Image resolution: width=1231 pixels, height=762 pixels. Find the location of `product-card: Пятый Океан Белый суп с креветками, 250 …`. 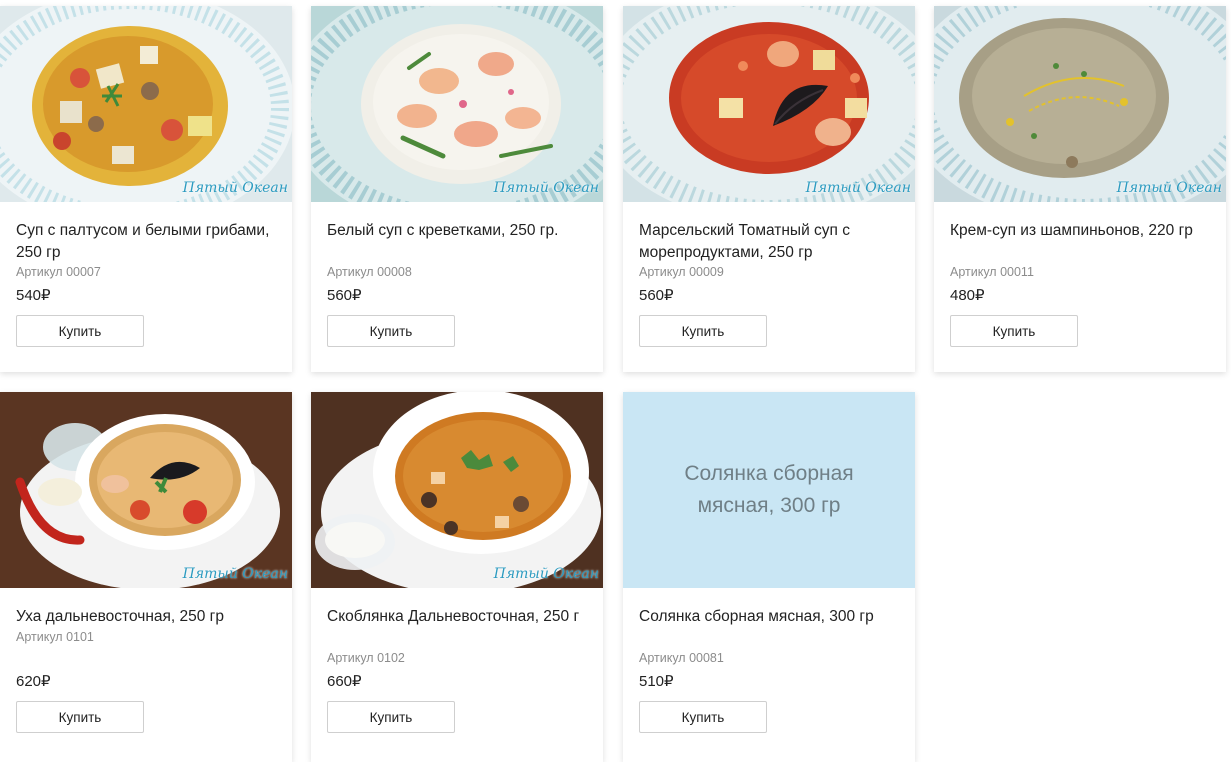

product-card: Пятый Океан Белый суп с креветками, 250 … is located at coordinates (457, 189).